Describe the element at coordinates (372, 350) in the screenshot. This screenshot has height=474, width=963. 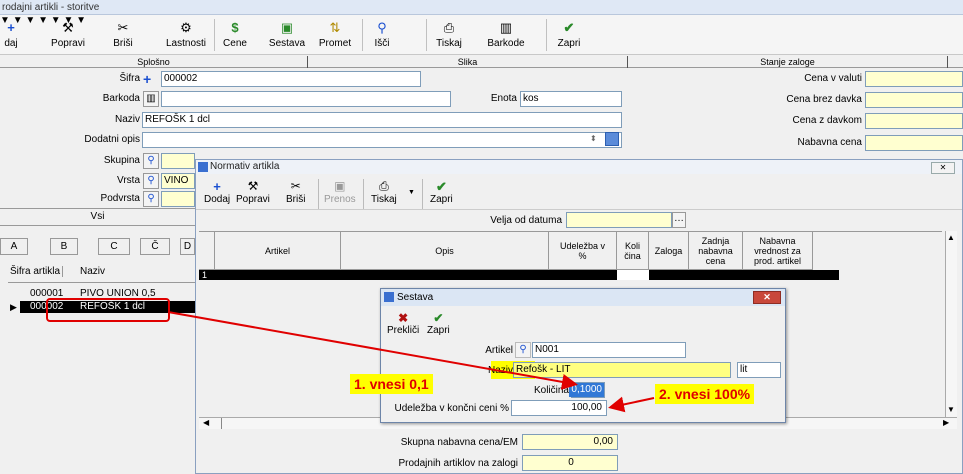
I see `arrow-to-kolicina` at that location.